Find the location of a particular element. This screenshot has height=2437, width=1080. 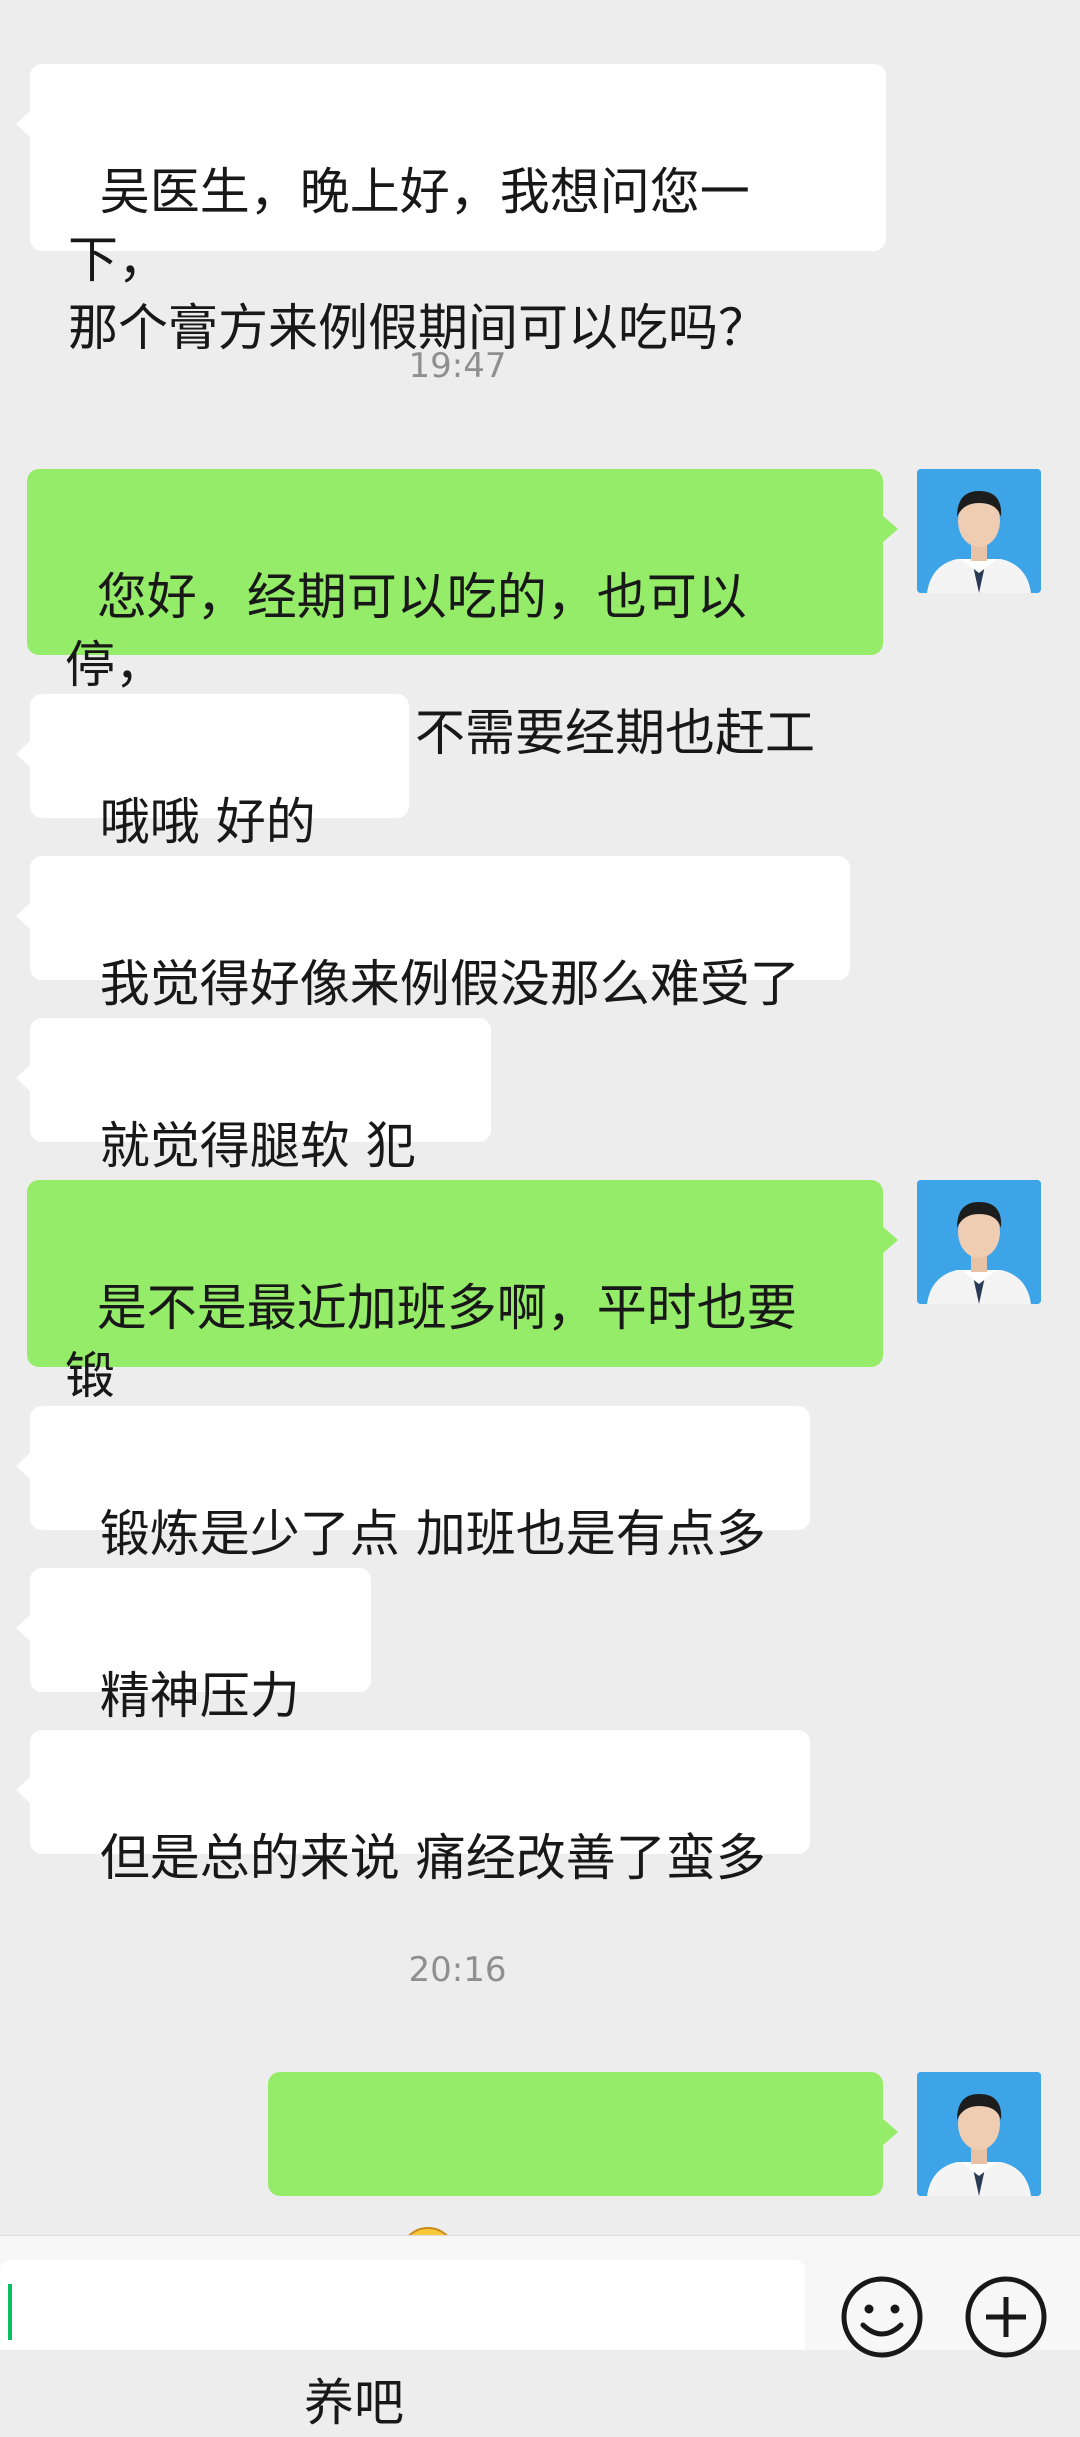

message-bubble-outgoing: 是不是最近加班多啊，平时也要锻 炼锻炼身体的 is located at coordinates (462, 1326).